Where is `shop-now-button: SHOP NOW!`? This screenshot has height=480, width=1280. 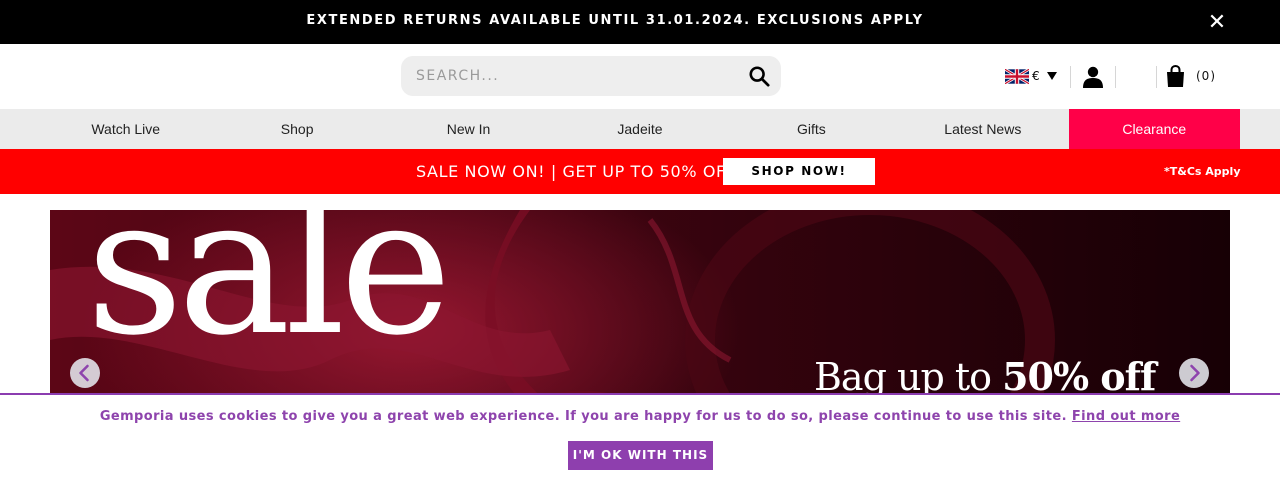 shop-now-button: SHOP NOW! is located at coordinates (799, 171).